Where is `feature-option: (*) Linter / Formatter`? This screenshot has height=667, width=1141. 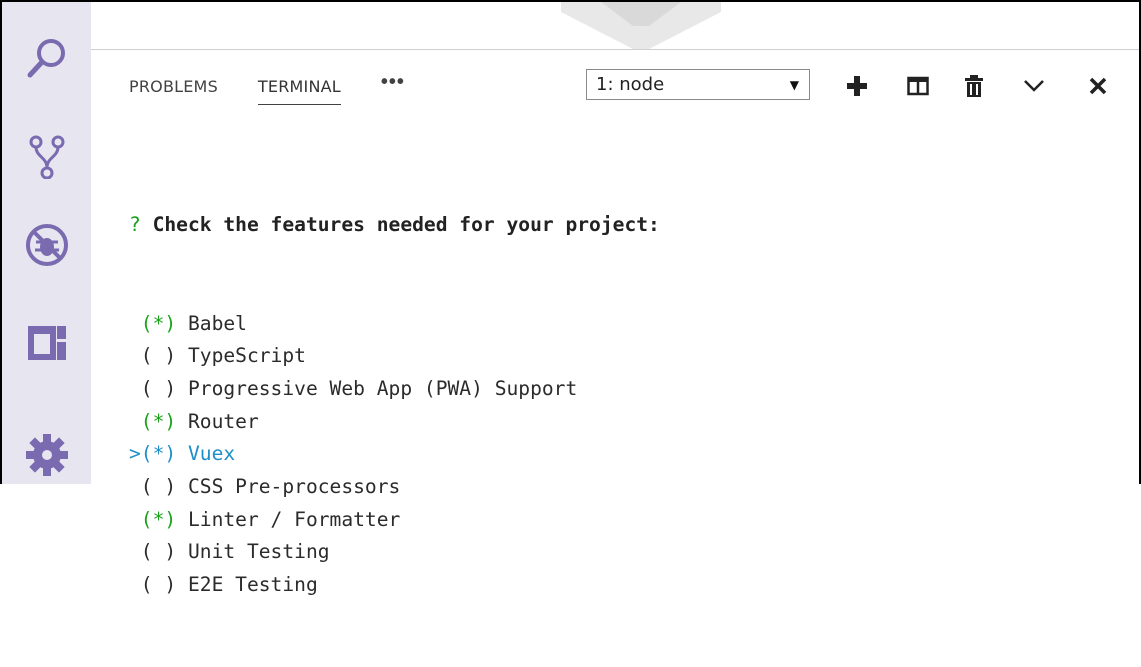 feature-option: (*) Linter / Formatter is located at coordinates (394, 520).